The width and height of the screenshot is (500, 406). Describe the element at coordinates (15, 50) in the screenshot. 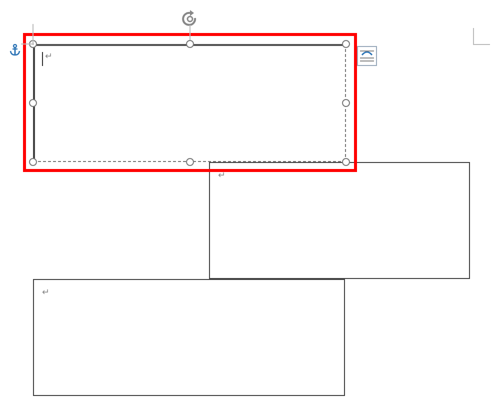

I see `anchor-icon` at that location.